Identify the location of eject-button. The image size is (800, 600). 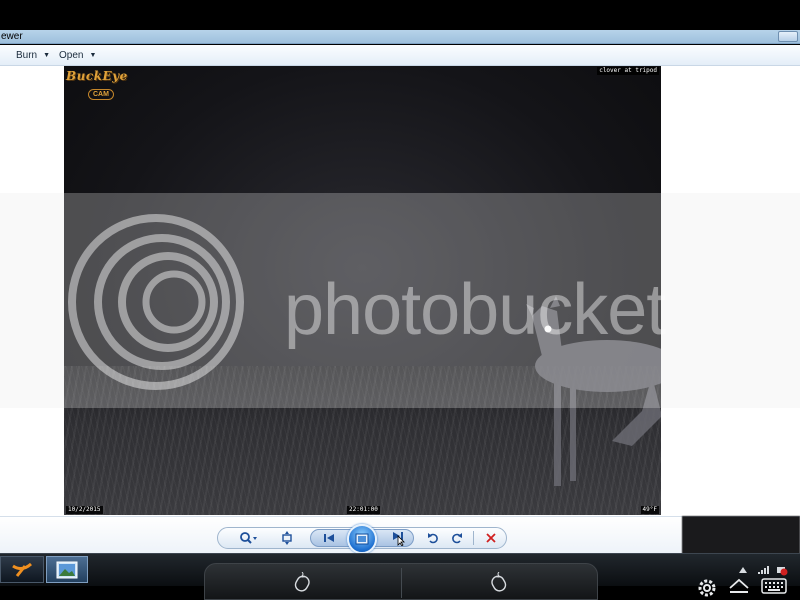
(739, 586).